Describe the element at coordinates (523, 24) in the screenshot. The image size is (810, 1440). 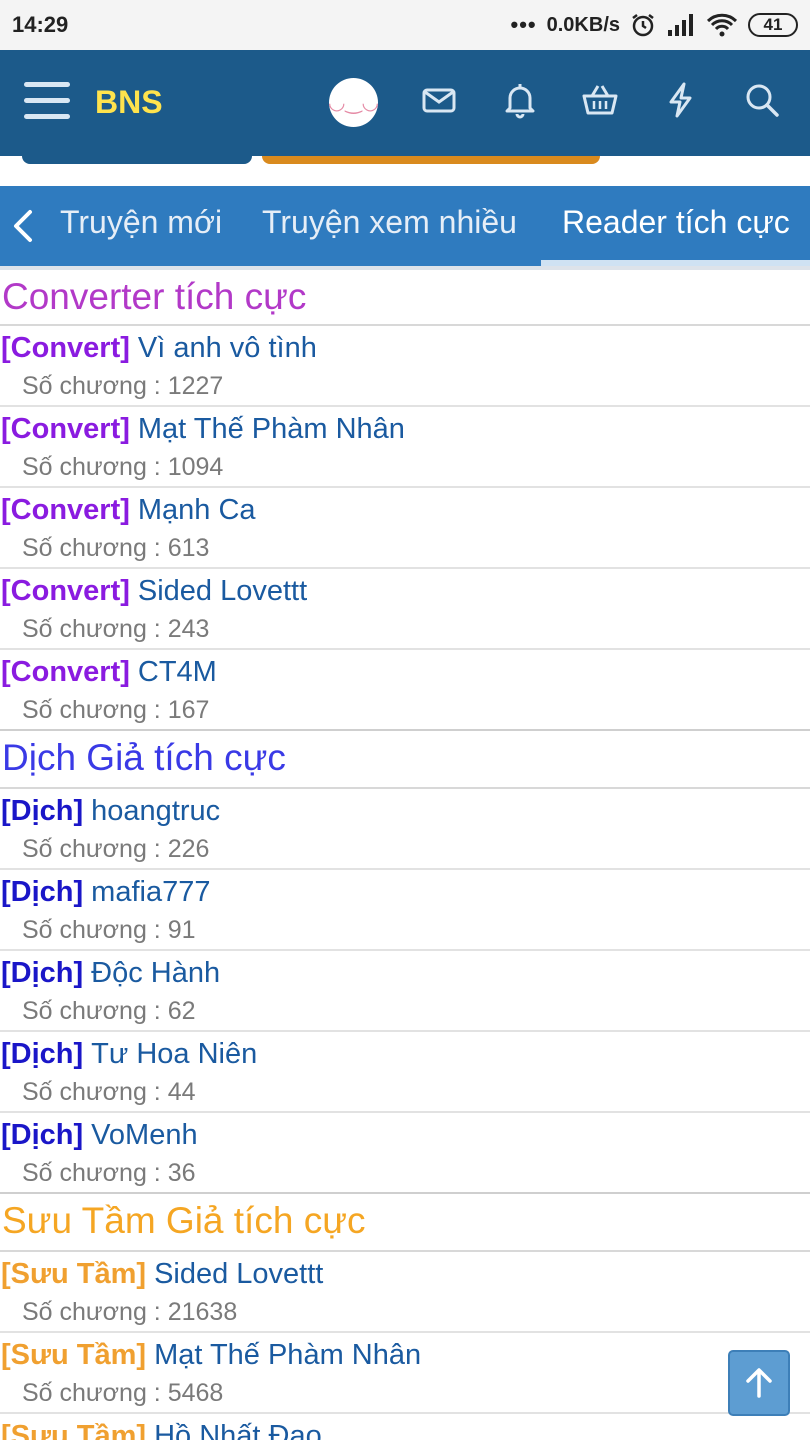
I see `notification-dots: •••` at that location.